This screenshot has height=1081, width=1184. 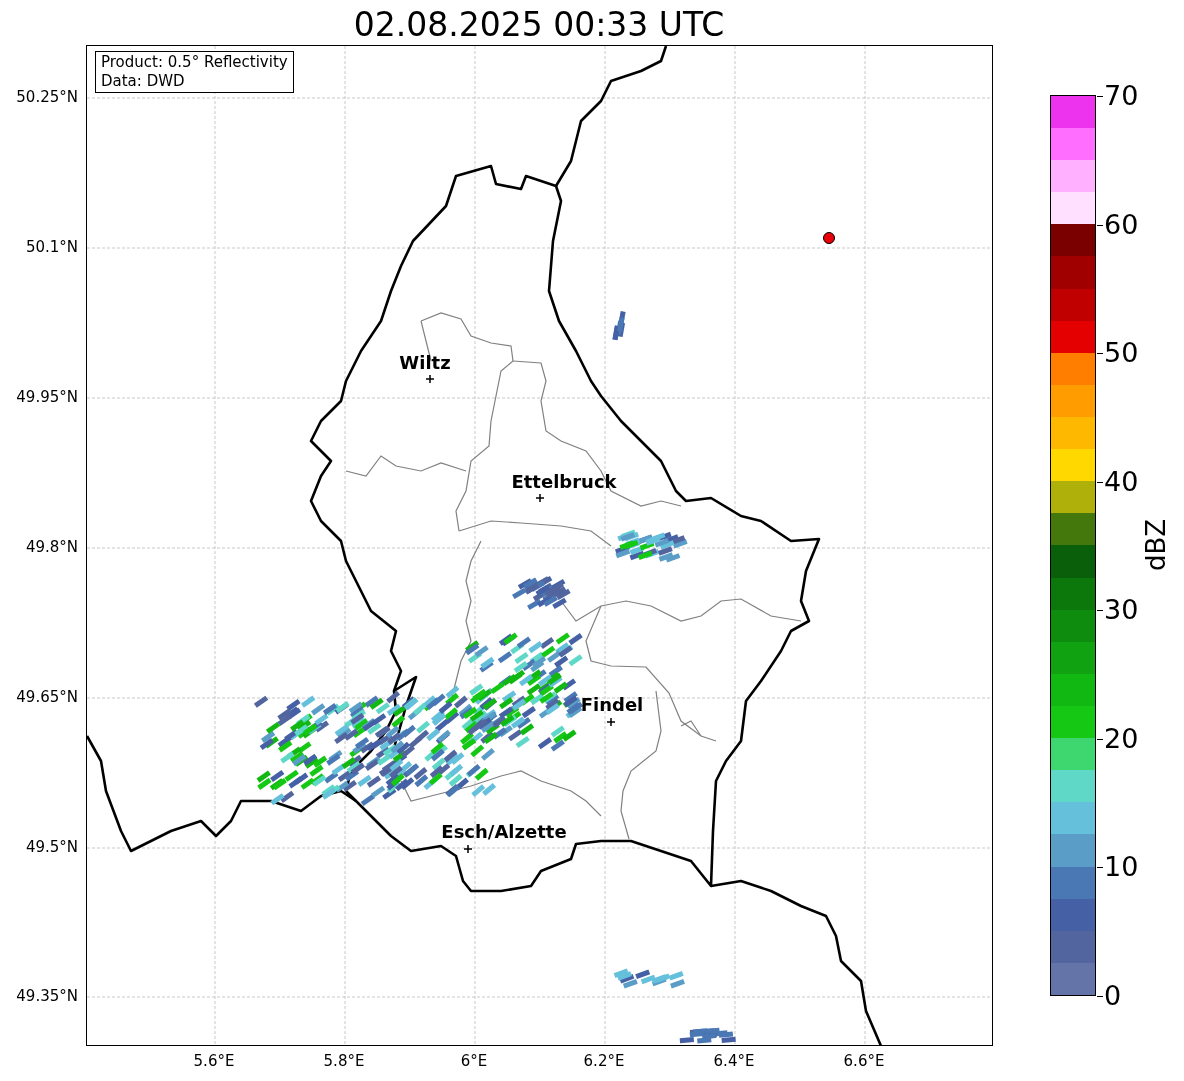 What do you see at coordinates (829, 238) in the screenshot?
I see `location-dot` at bounding box center [829, 238].